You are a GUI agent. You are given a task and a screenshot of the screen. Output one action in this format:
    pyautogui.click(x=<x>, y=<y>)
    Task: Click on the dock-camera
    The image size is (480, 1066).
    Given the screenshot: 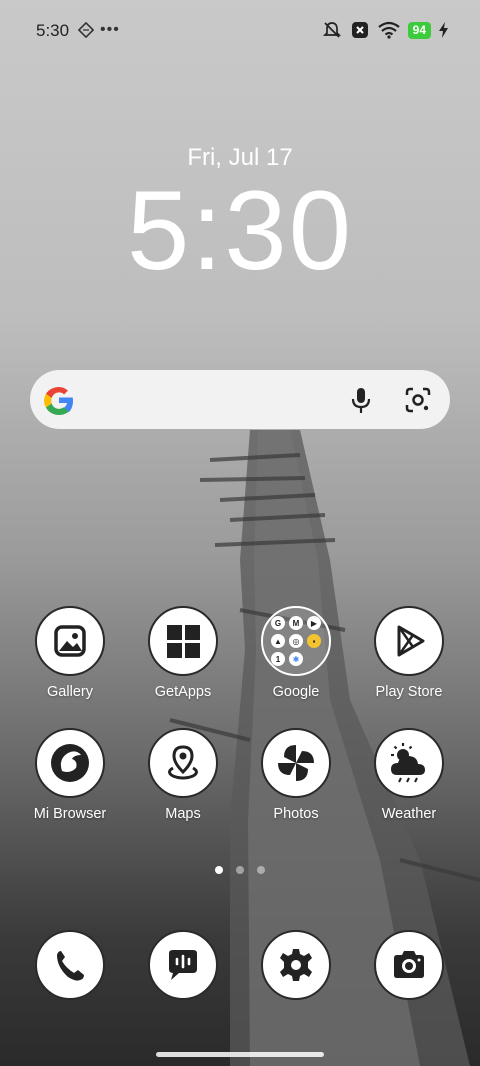 What is the action you would take?
    pyautogui.click(x=409, y=965)
    